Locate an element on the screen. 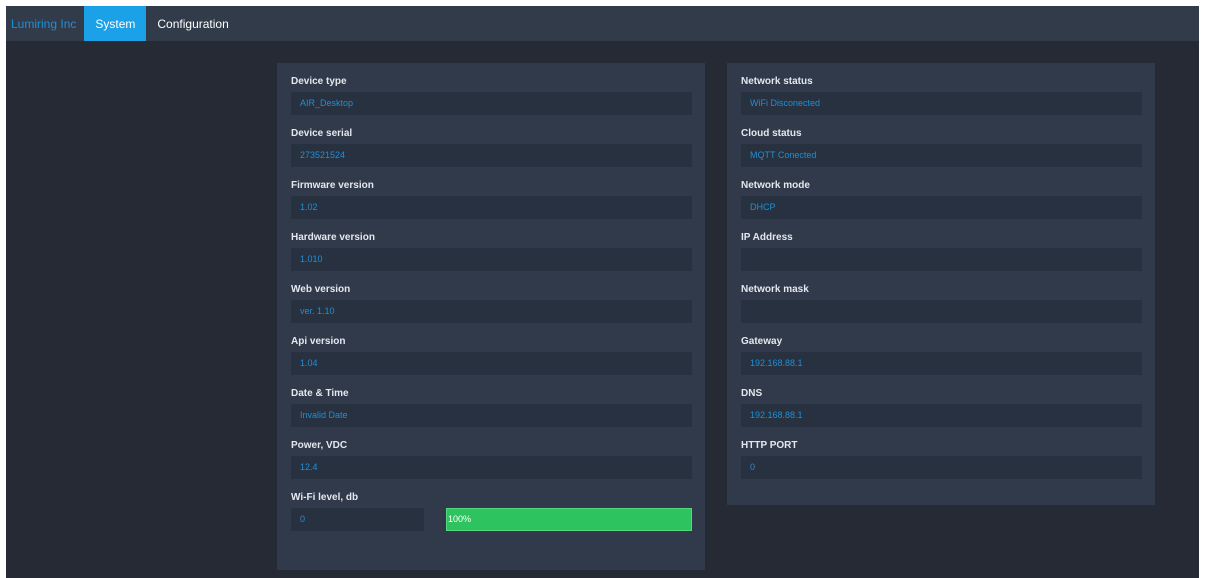 The width and height of the screenshot is (1205, 578). field-label: Power, VDC is located at coordinates (319, 445).